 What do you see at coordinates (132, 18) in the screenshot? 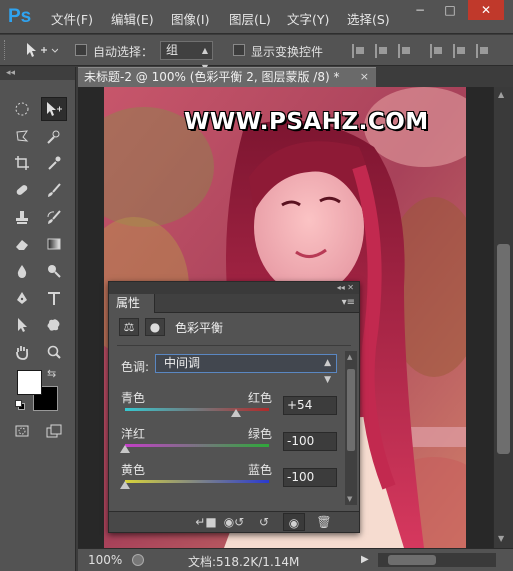
I see `menu-edit: 编辑(E)` at bounding box center [132, 18].